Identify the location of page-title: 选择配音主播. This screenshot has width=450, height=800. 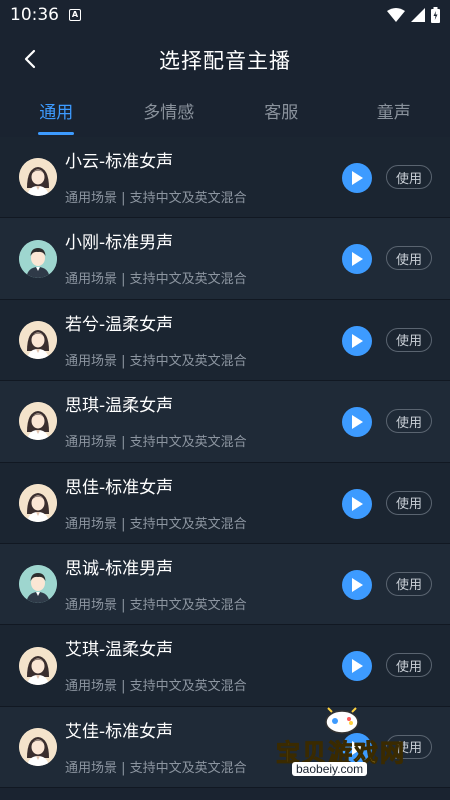
(225, 61).